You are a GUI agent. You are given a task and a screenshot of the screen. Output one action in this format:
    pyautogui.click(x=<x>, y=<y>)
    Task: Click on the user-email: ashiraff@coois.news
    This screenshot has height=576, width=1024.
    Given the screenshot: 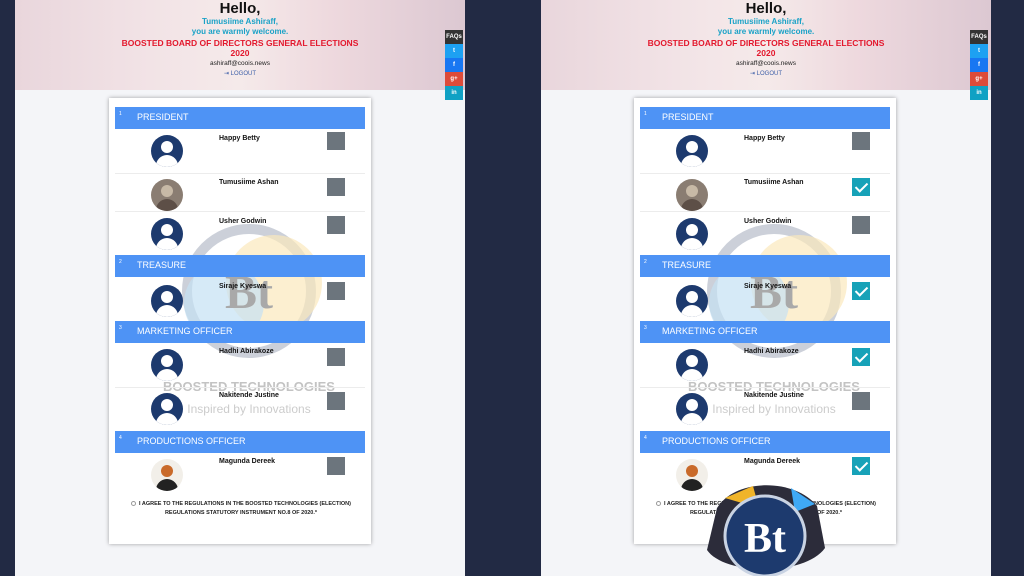 What is the action you would take?
    pyautogui.click(x=240, y=63)
    